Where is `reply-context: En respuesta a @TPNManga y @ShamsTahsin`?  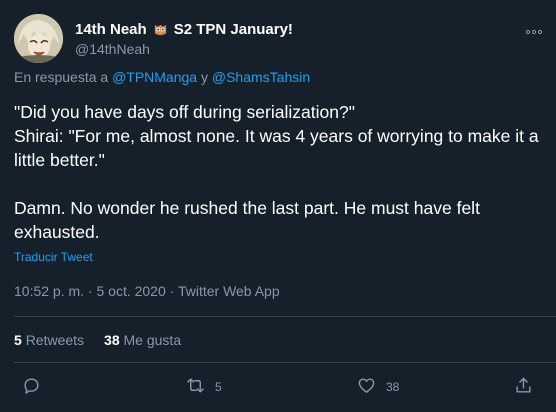
reply-context: En respuesta a @TPNManga y @ShamsTahsin is located at coordinates (162, 77).